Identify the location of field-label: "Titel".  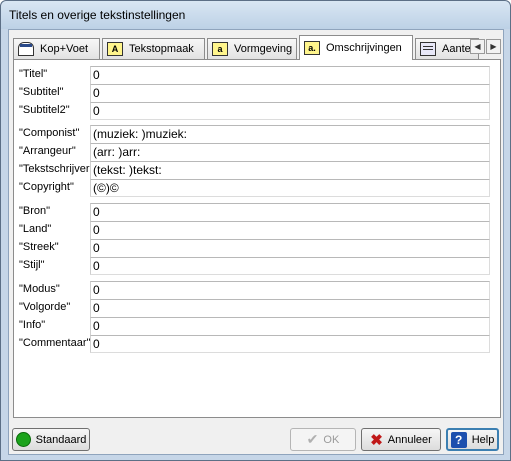
(33, 74).